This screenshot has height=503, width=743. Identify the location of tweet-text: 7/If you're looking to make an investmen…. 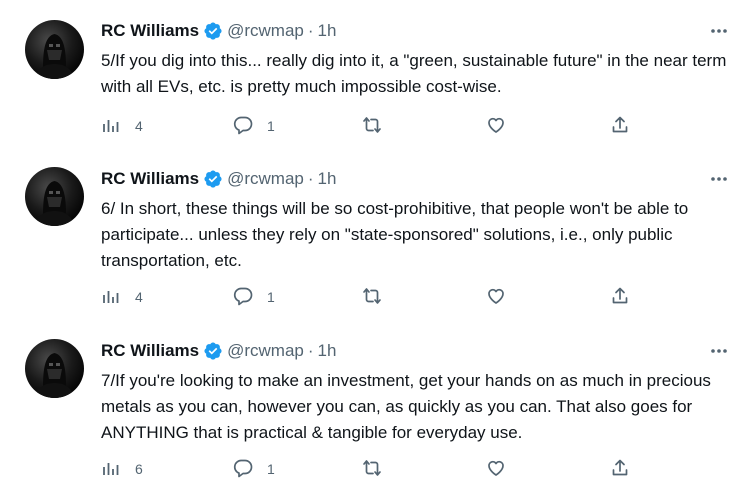
(406, 406).